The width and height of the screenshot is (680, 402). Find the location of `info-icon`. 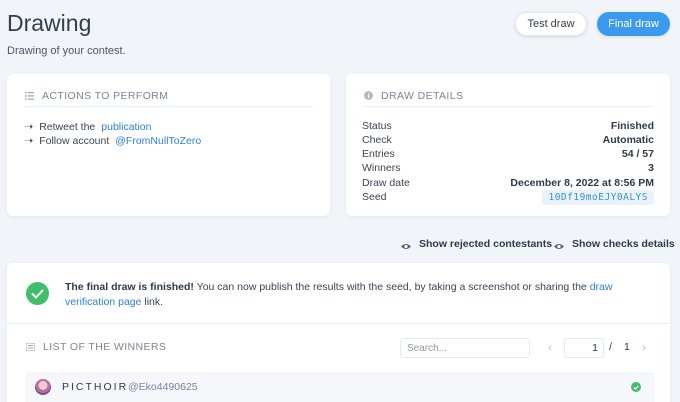

info-icon is located at coordinates (368, 96).